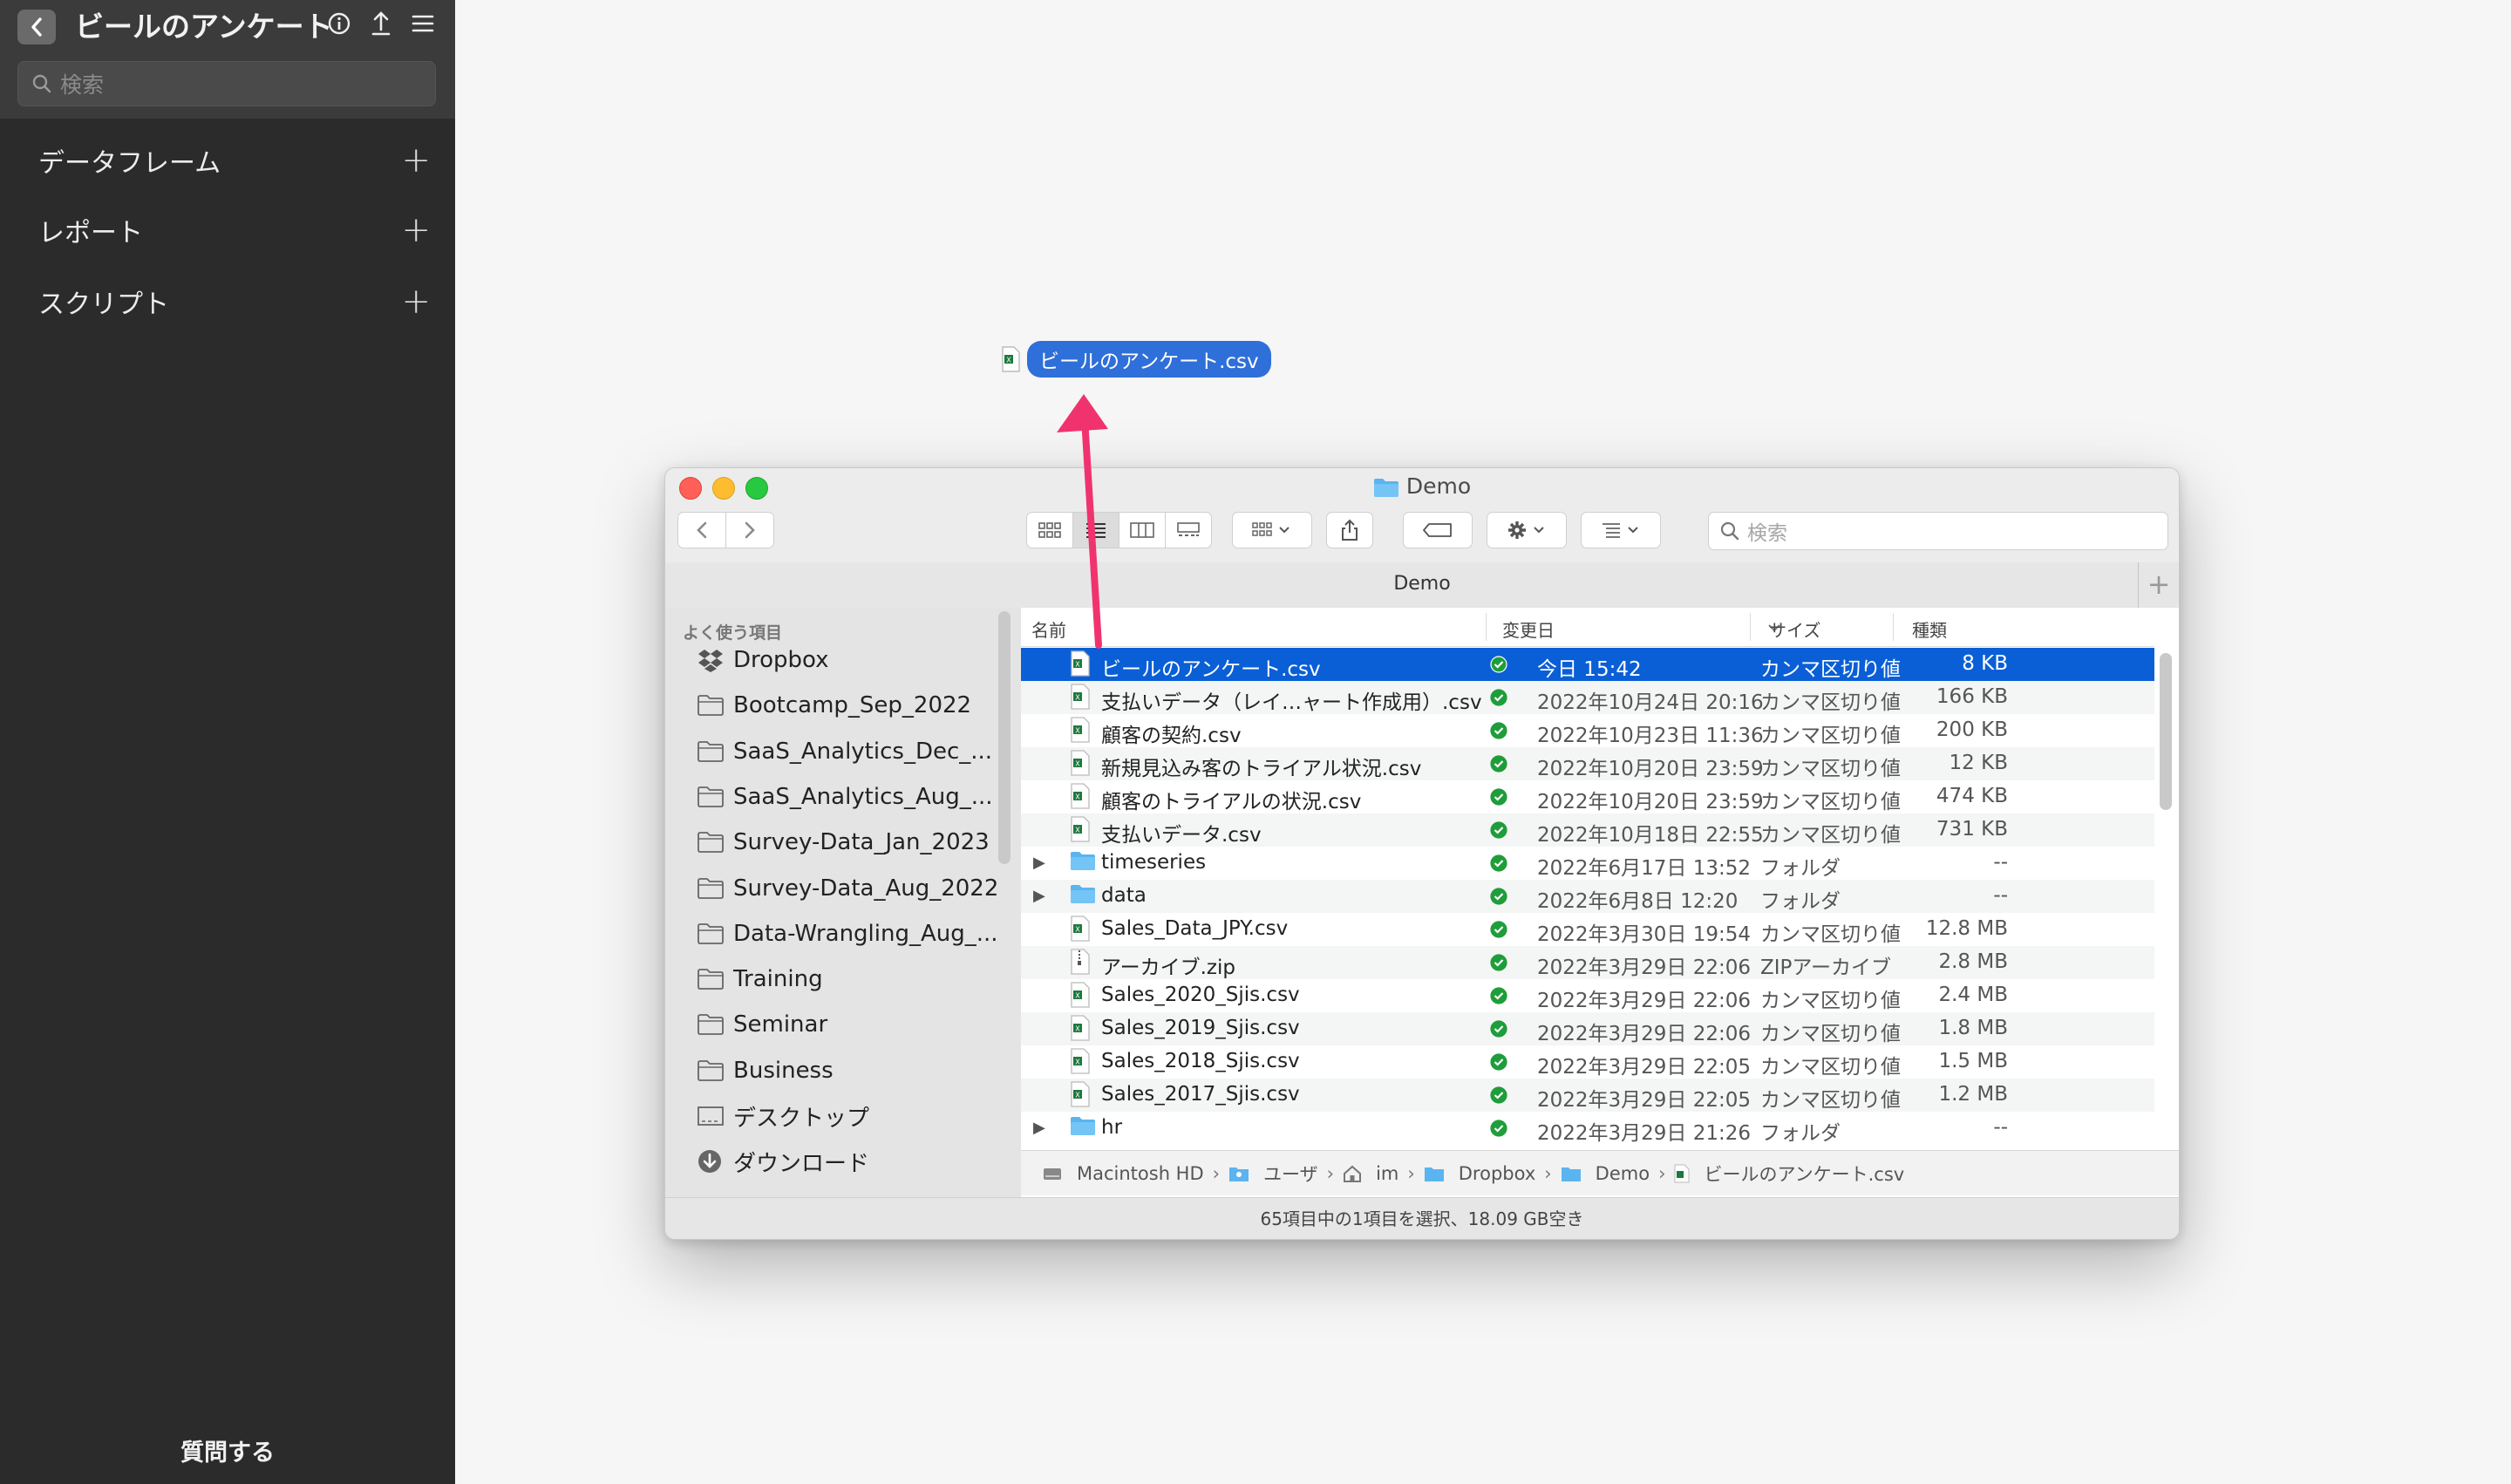 The image size is (2511, 1484). Describe the element at coordinates (781, 660) in the screenshot. I see `sidebar-item-label: Dropbox` at that location.